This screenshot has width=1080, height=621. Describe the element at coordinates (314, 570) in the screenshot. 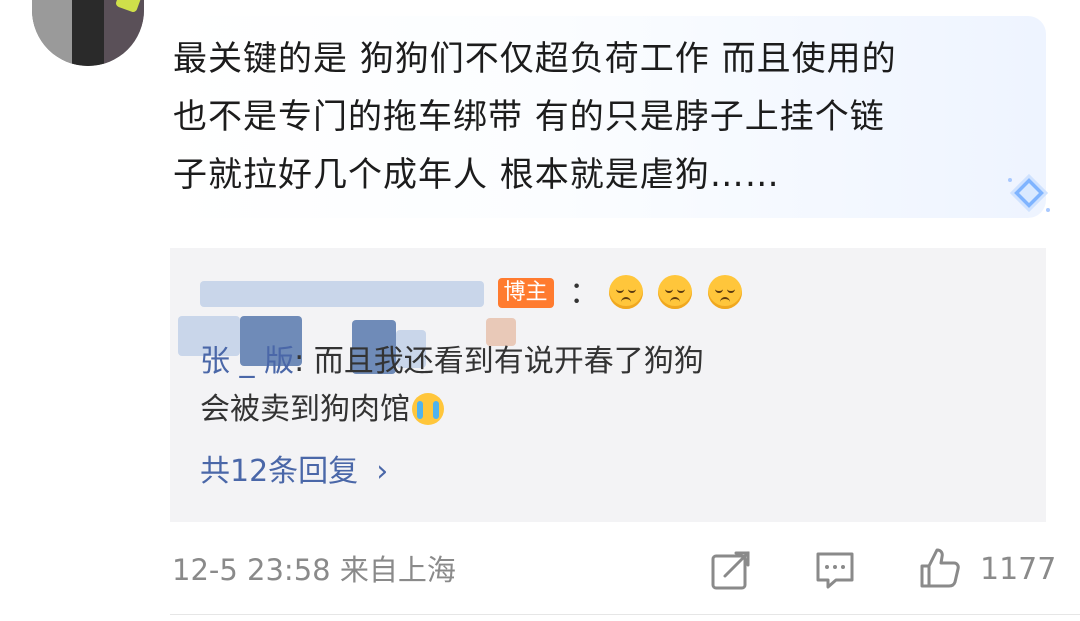

I see `comment-meta: 12-5 23:58 来自上海` at that location.